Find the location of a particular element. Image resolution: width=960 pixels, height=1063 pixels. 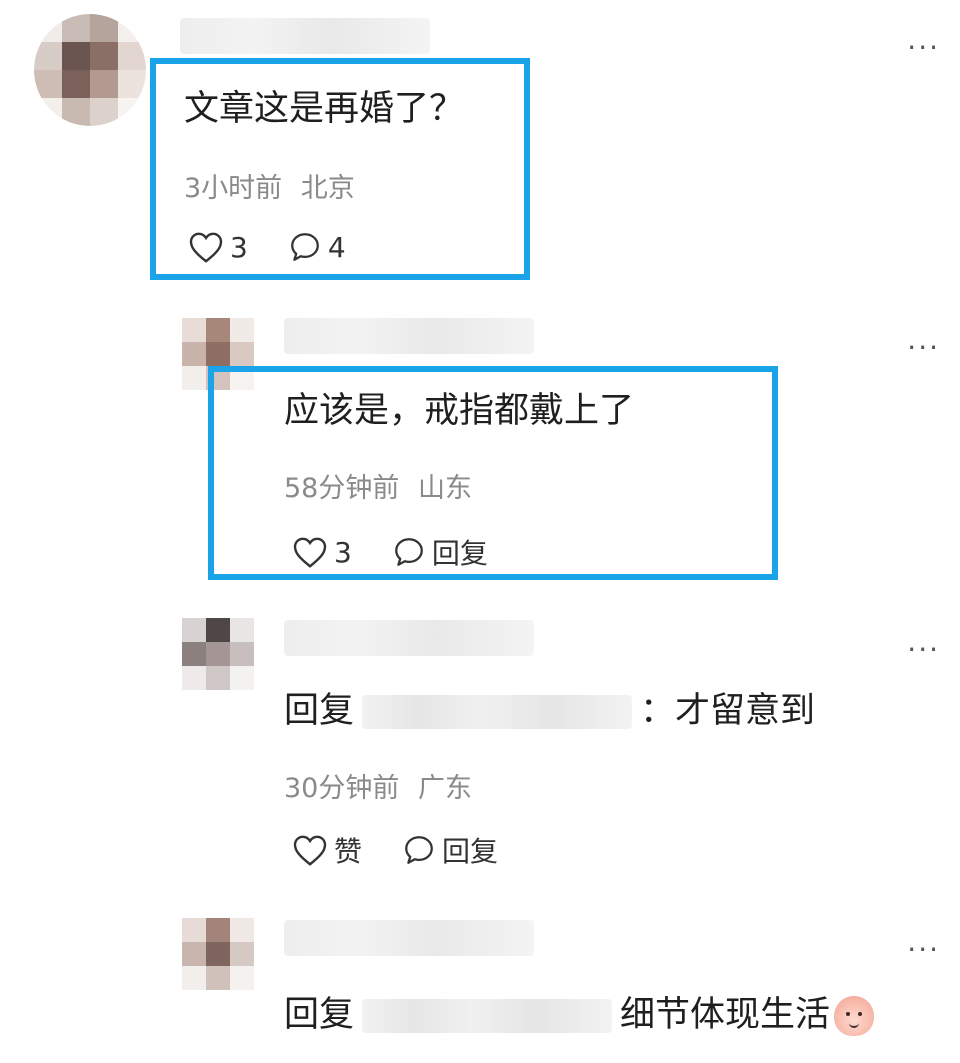

comment-location: 广东 is located at coordinates (444, 788).